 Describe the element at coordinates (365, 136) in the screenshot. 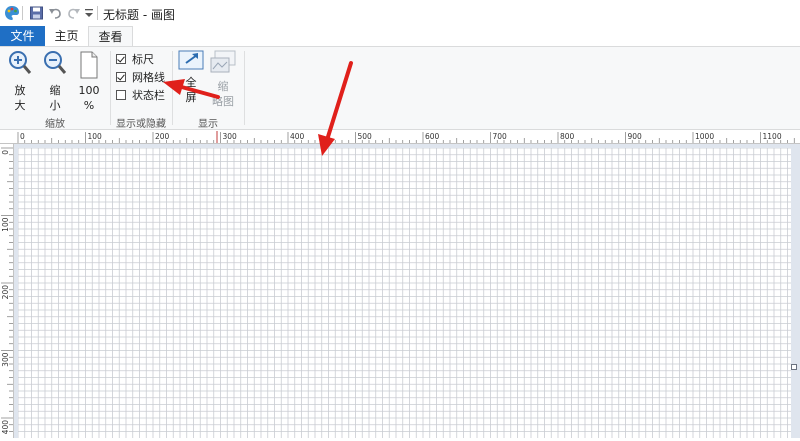

I see `ruler-label: 500` at that location.